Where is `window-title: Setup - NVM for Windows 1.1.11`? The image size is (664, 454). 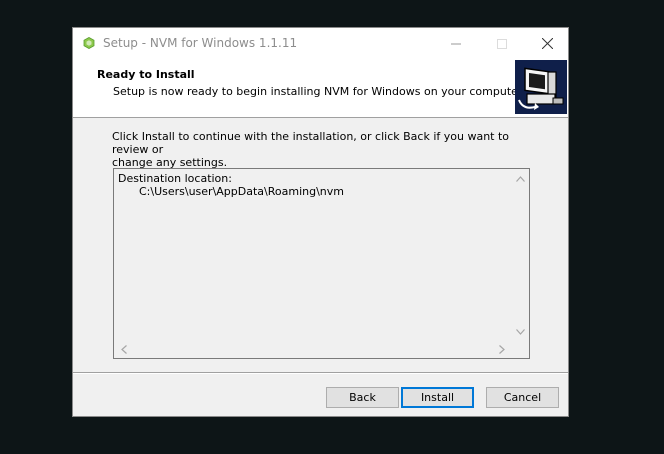 window-title: Setup - NVM for Windows 1.1.11 is located at coordinates (200, 43).